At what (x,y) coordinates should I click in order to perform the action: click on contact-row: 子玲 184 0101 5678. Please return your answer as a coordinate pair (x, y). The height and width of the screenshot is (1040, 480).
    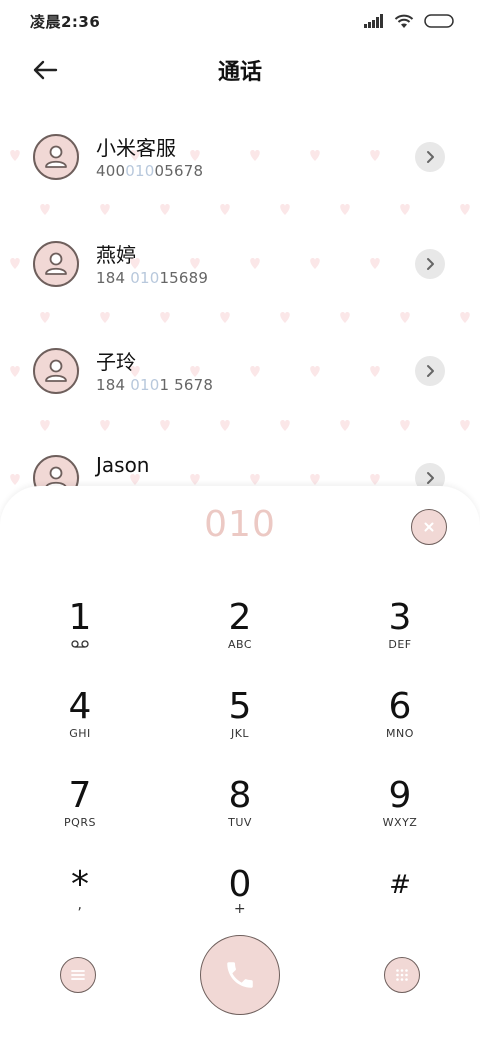
    Looking at the image, I should click on (240, 388).